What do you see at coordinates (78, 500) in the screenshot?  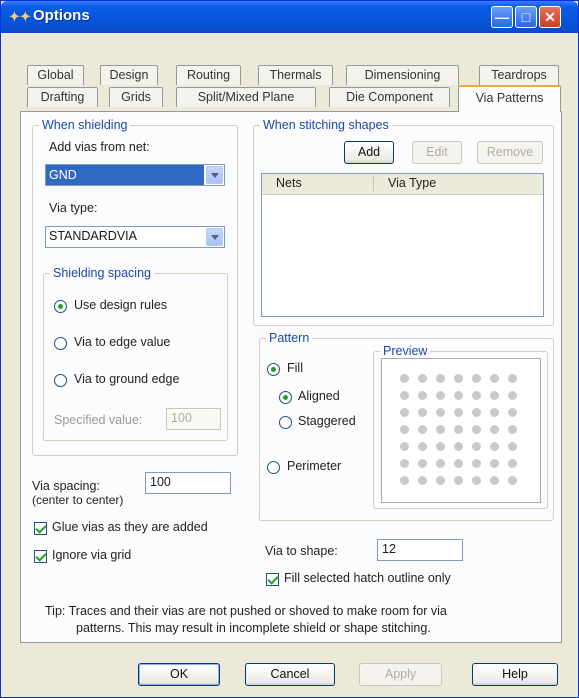 I see `via-spacing-sublabel: (center to center)` at bounding box center [78, 500].